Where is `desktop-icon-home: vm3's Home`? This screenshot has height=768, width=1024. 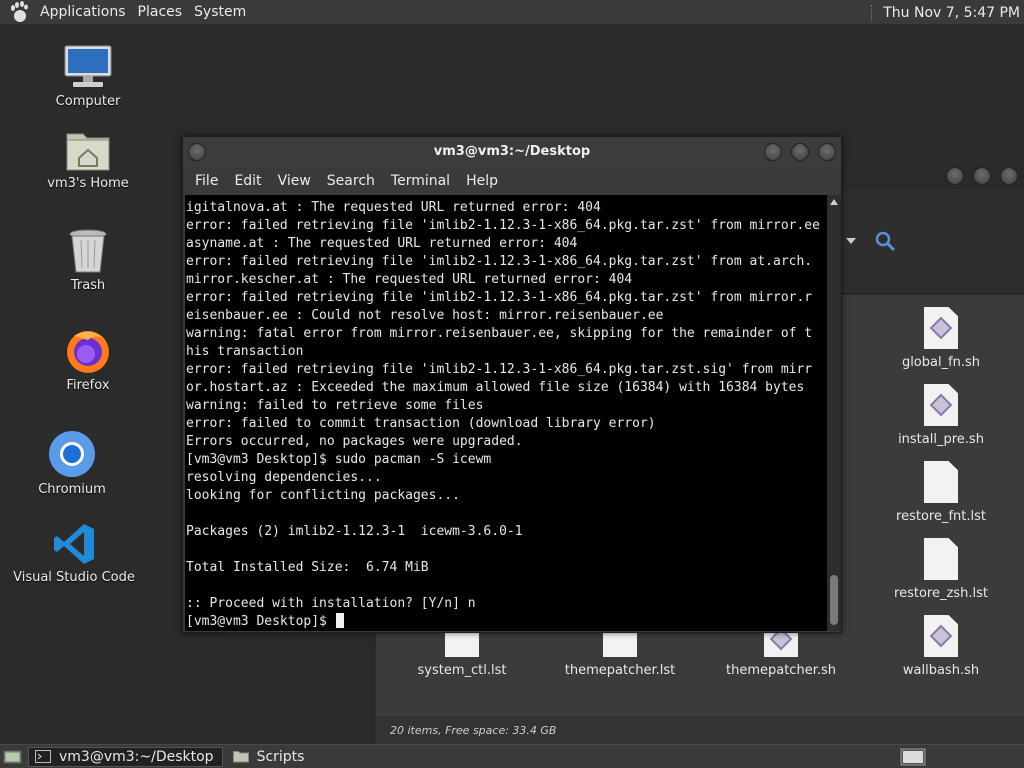 desktop-icon-home: vm3's Home is located at coordinates (88, 159).